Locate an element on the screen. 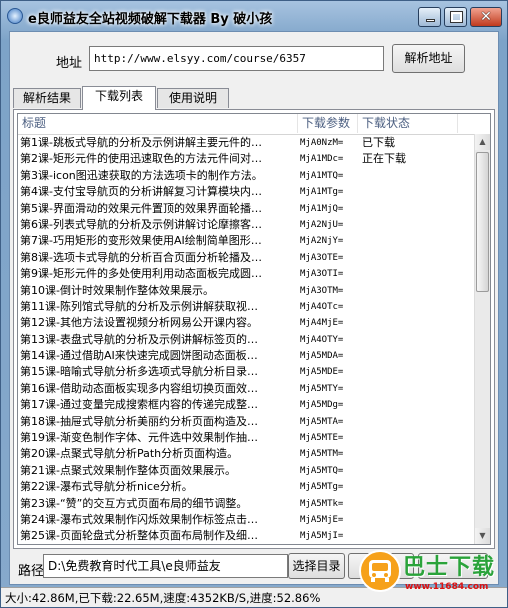 This screenshot has width=508, height=608. table-row: 第24课-瀑布式效果制作闪烁效果制作标签点击… MjA5MjE= is located at coordinates (246, 520).